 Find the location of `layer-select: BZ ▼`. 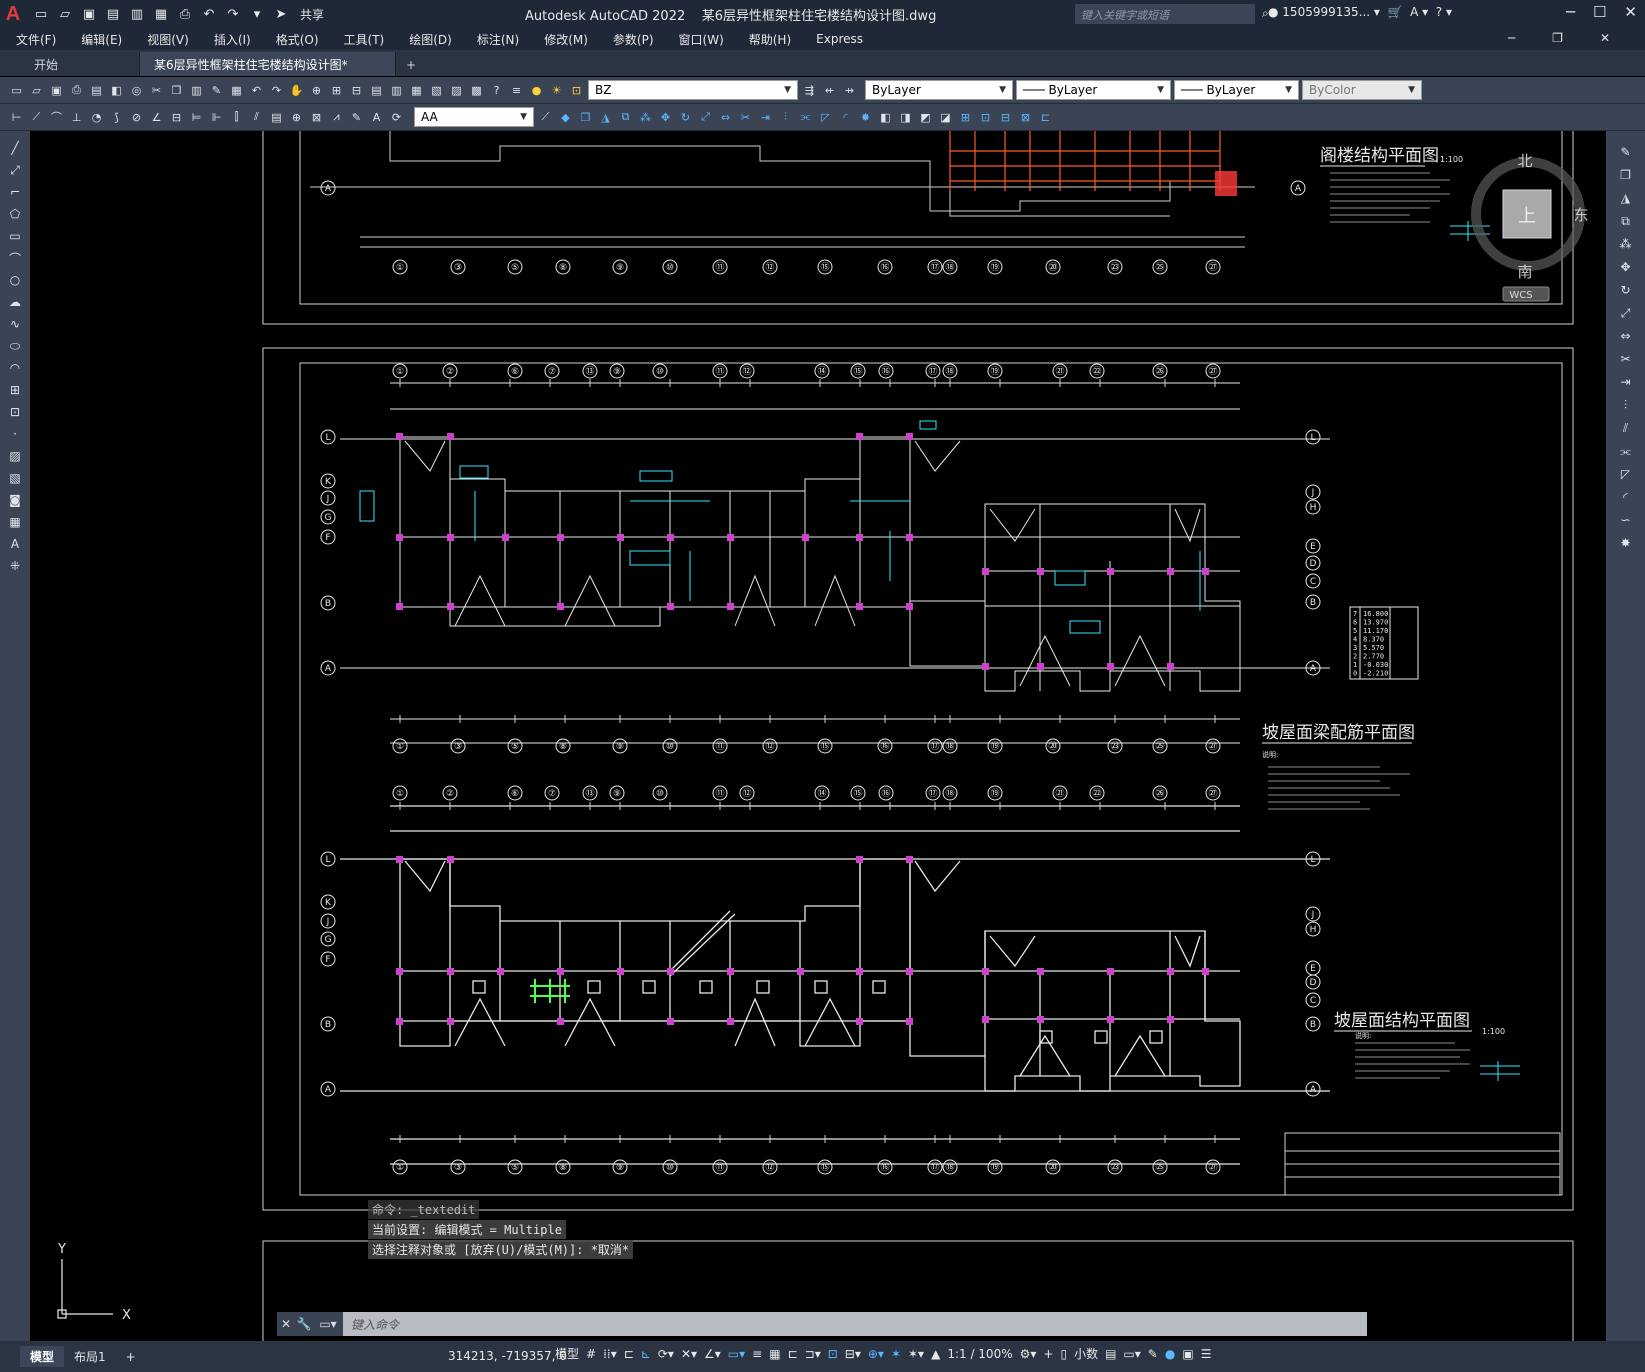

layer-select: BZ ▼ is located at coordinates (693, 90).